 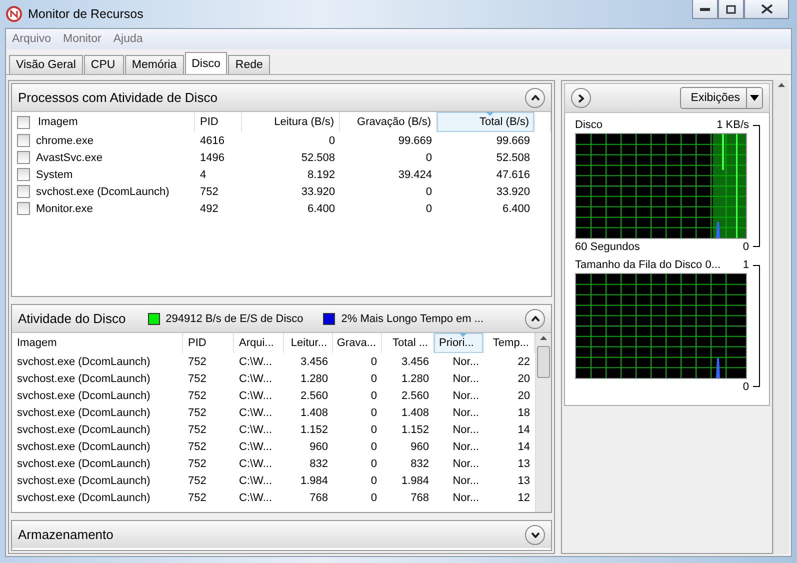 What do you see at coordinates (415, 430) in the screenshot?
I see `table-cell-text: 1.152` at bounding box center [415, 430].